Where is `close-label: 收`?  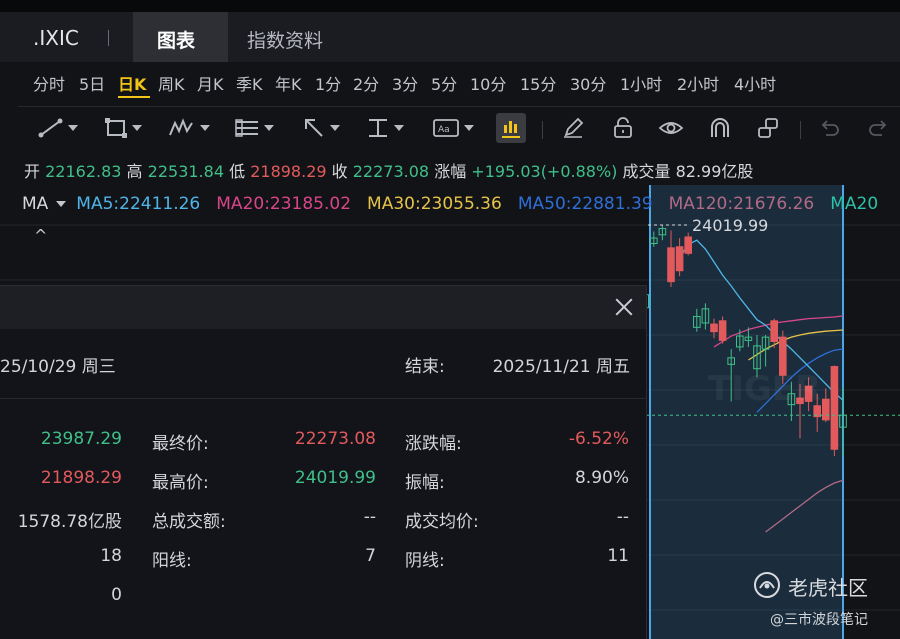 close-label: 收 is located at coordinates (339, 171).